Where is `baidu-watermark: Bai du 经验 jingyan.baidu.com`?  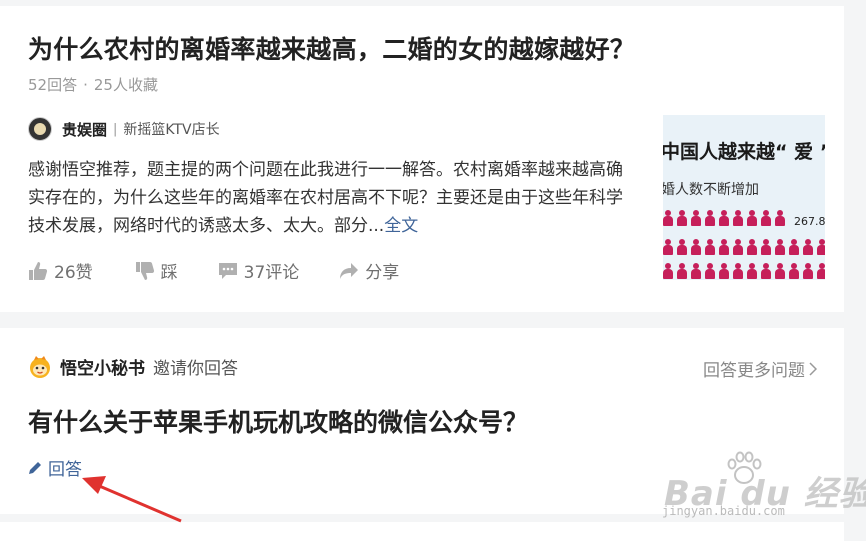
baidu-watermark: Bai du 经验 jingyan.baidu.com is located at coordinates (763, 486).